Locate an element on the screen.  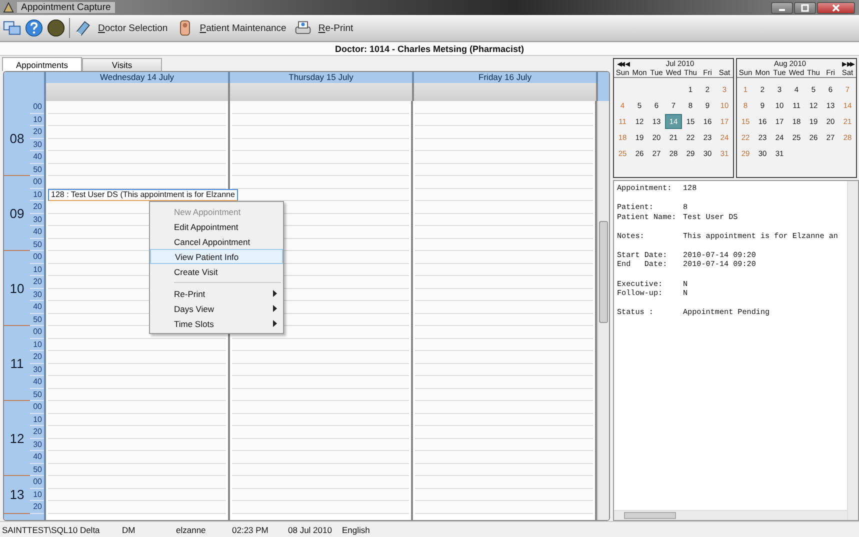
menu-item: Re-Print is located at coordinates (216, 293).